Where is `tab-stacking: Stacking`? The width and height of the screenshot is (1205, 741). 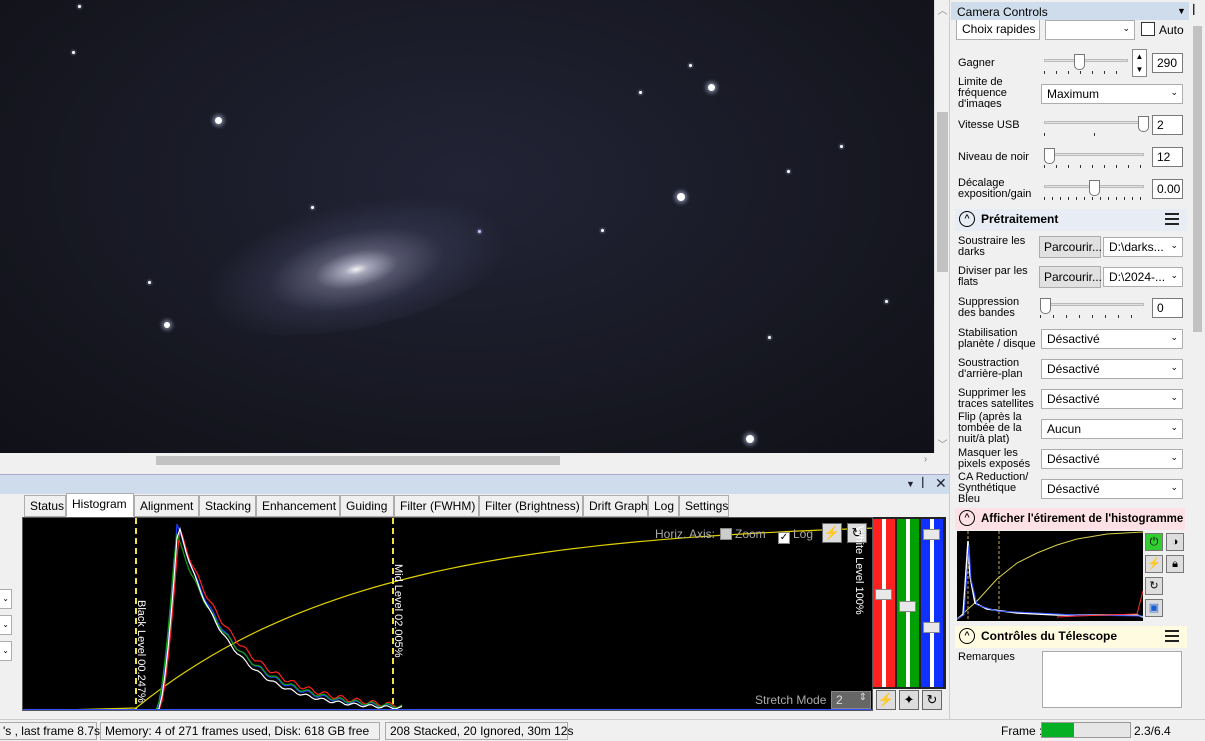 tab-stacking: Stacking is located at coordinates (227, 506).